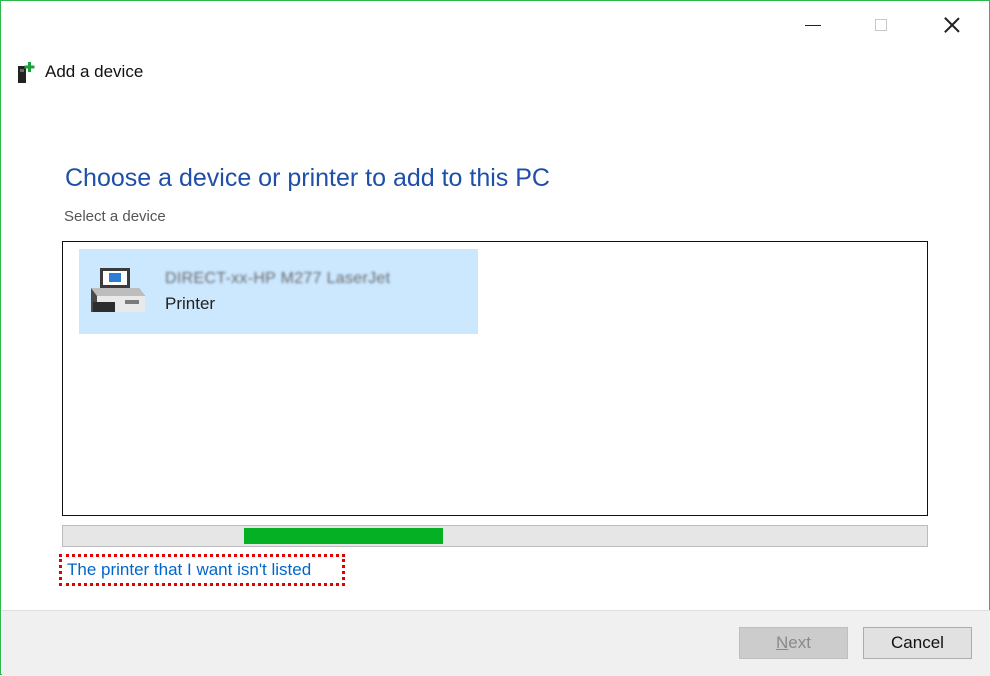  What do you see at coordinates (94, 71) in the screenshot?
I see `window-title: Add a device` at bounding box center [94, 71].